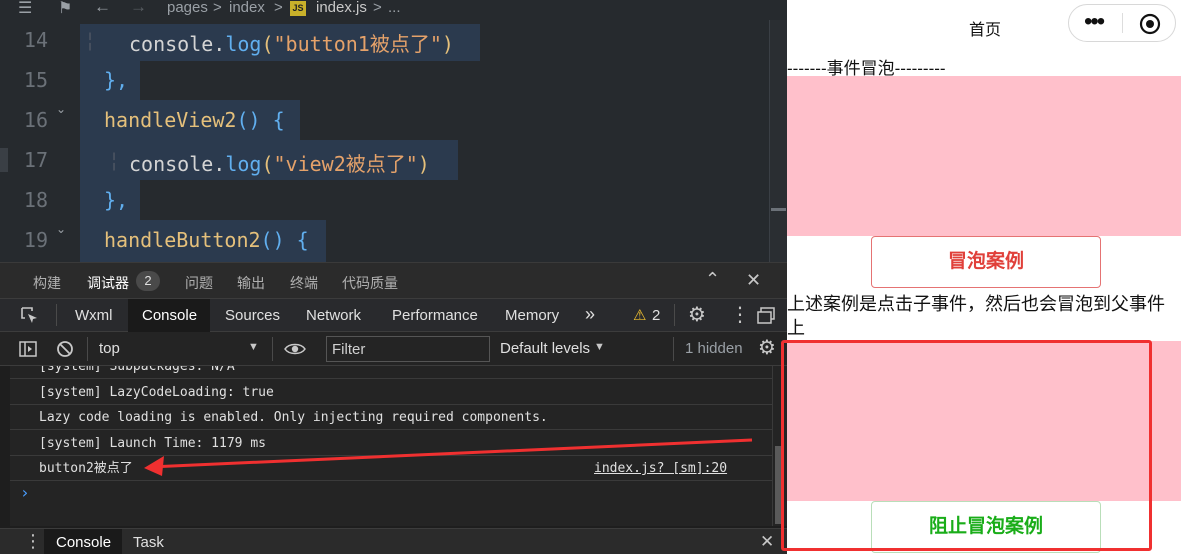  What do you see at coordinates (448, 457) in the screenshot?
I see `annotation-arrow` at bounding box center [448, 457].